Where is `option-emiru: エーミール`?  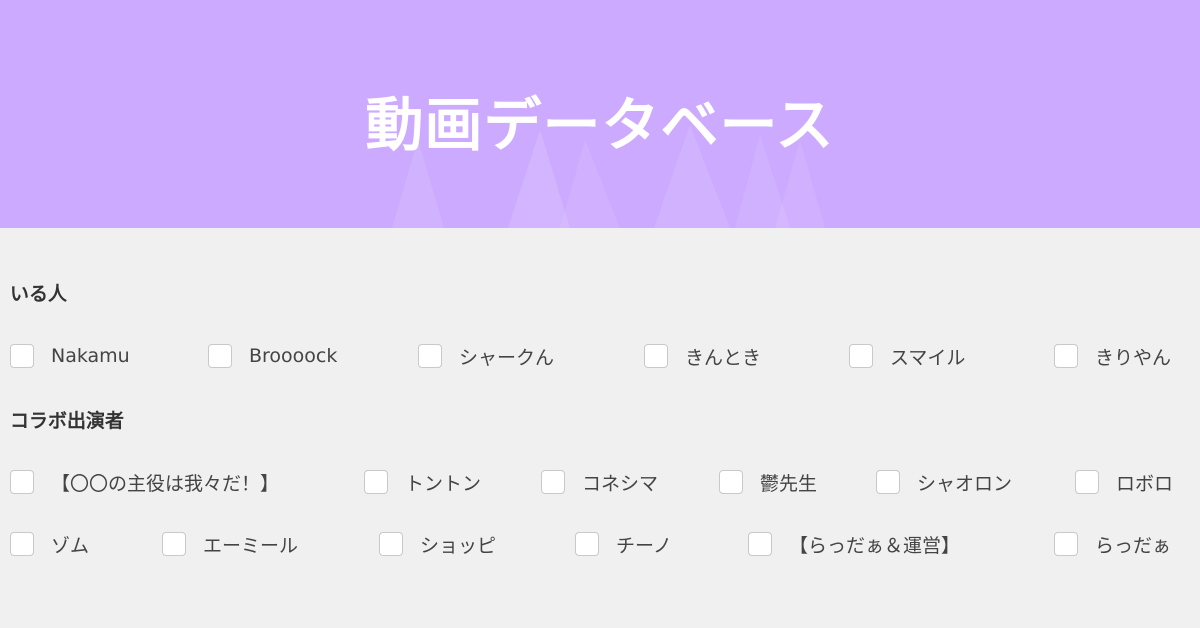 option-emiru: エーミール is located at coordinates (230, 544).